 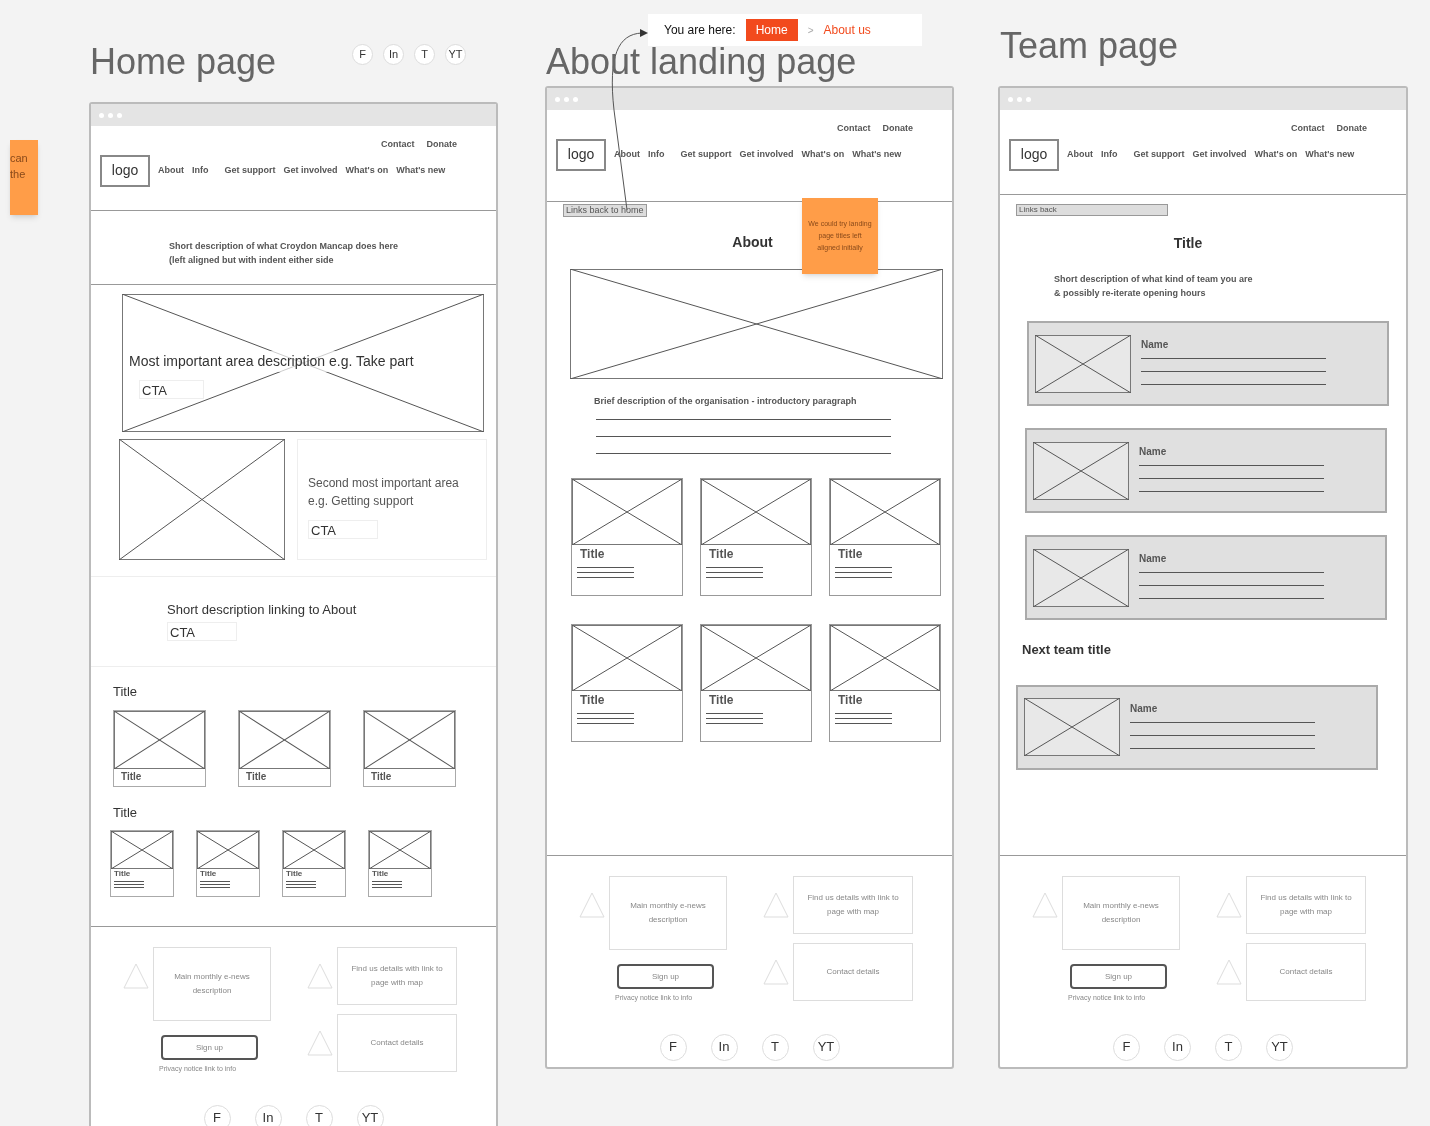 I want to click on back-link: Links back to home, so click(x=605, y=210).